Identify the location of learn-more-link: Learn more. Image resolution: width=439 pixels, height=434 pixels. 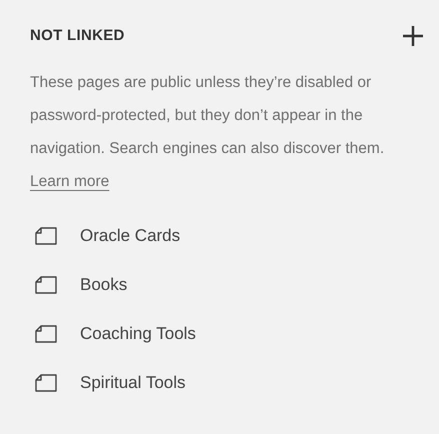
(70, 181).